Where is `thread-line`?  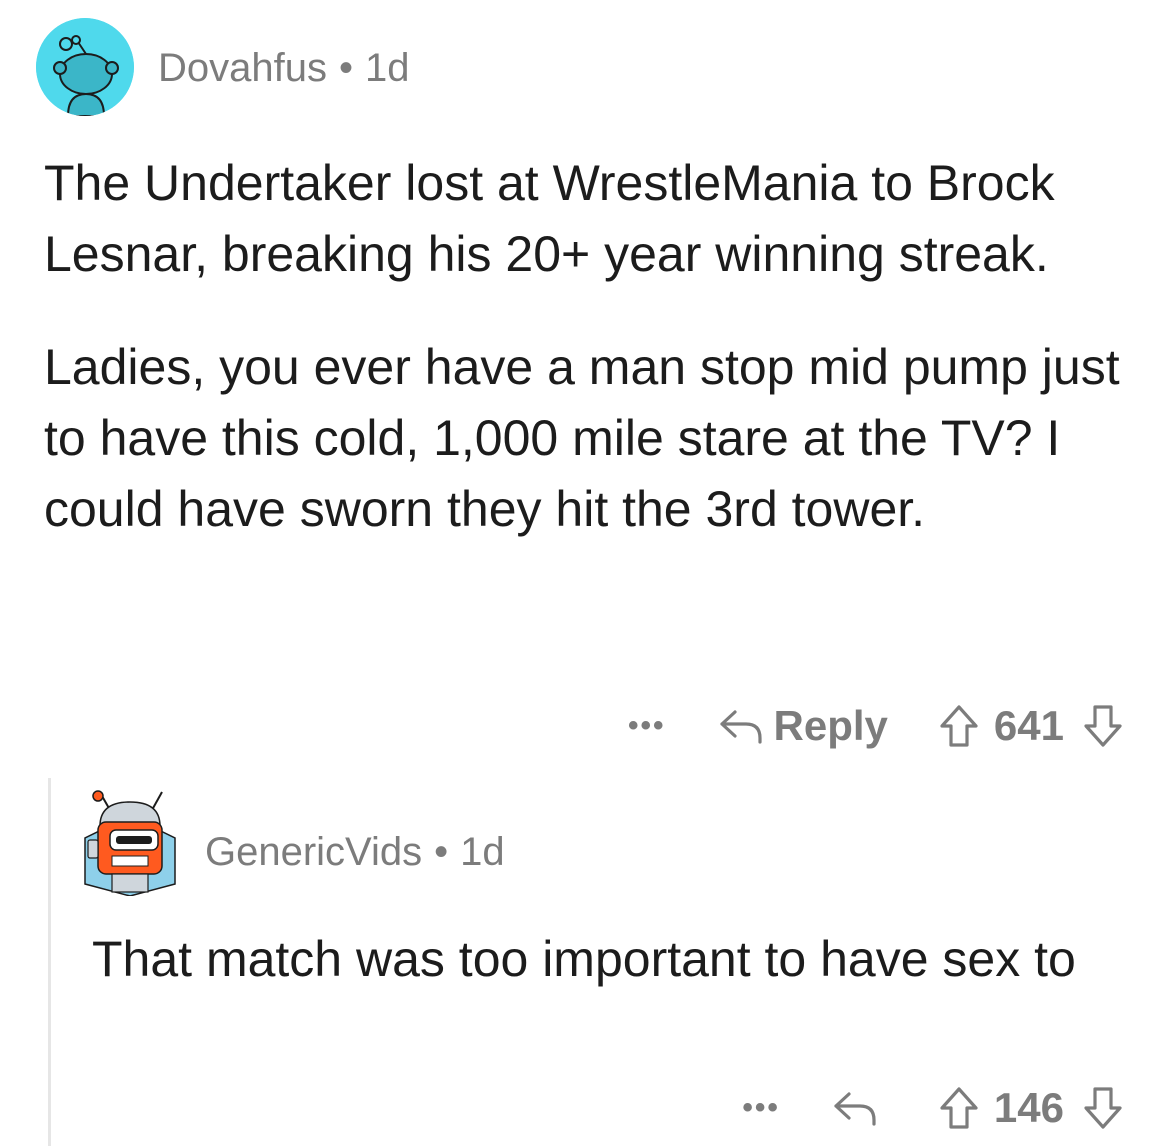 thread-line is located at coordinates (49, 962).